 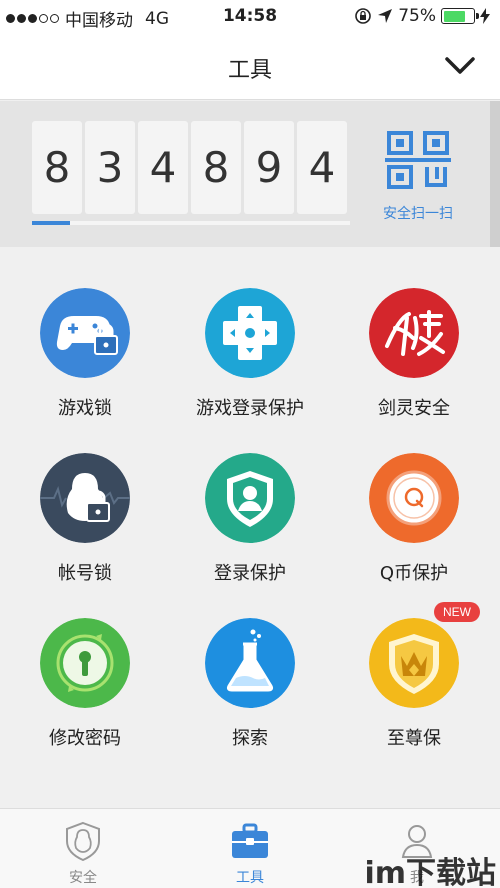 What do you see at coordinates (83, 841) in the screenshot?
I see `shield-person-icon` at bounding box center [83, 841].